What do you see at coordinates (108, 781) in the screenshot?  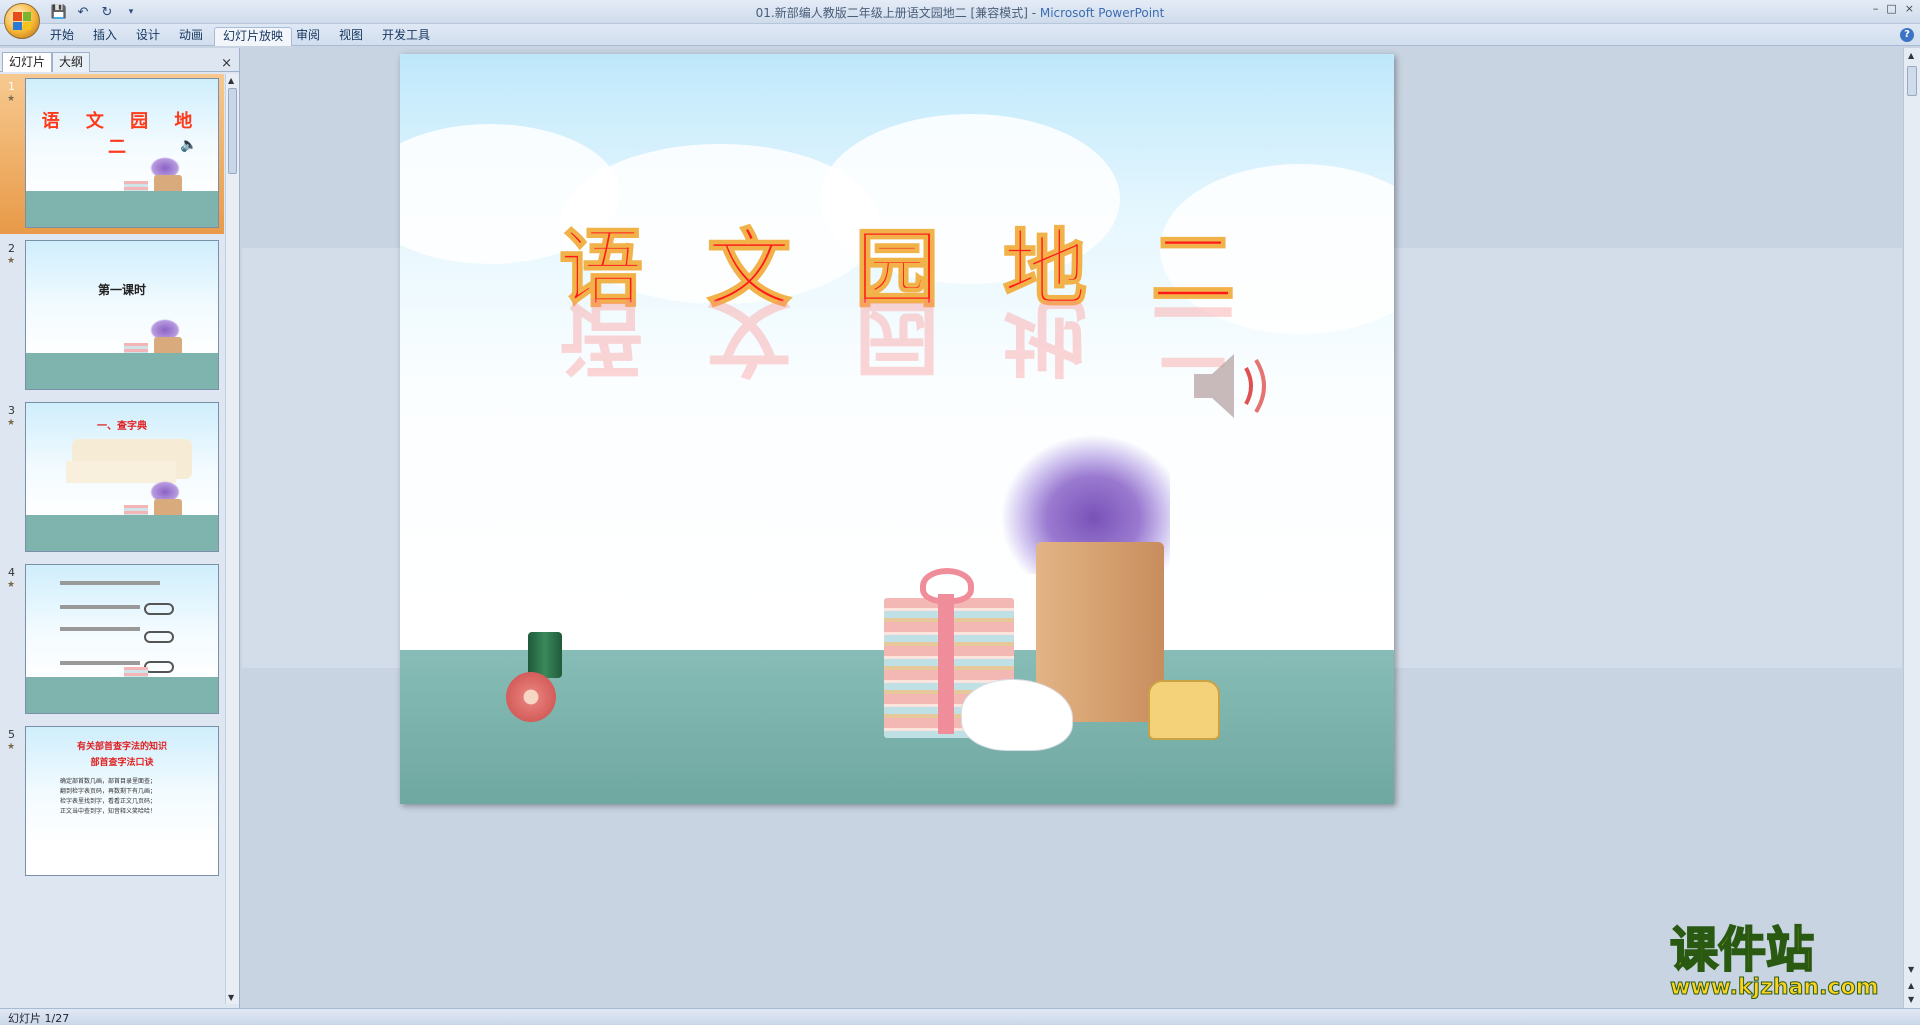 I see `thumb-body-line: 确定部首数几画，部首目录里面查；` at bounding box center [108, 781].